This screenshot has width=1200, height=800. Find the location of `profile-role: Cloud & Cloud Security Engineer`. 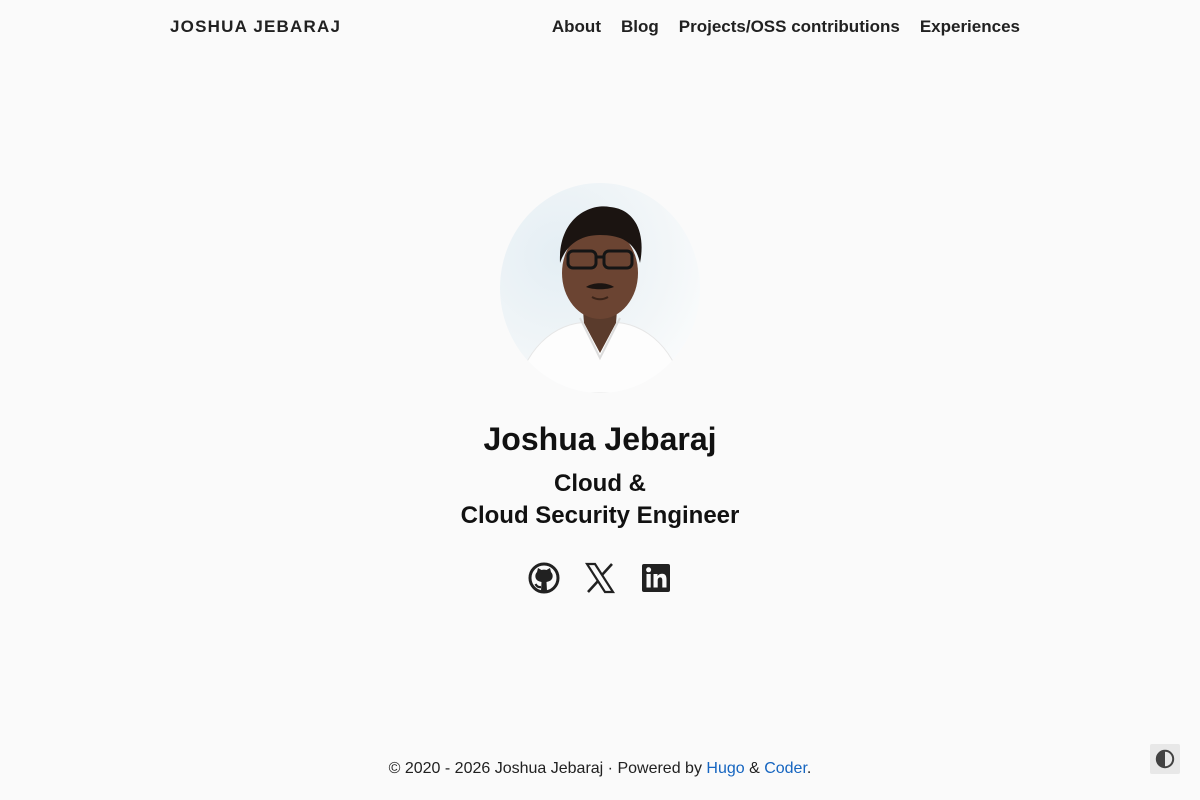

profile-role: Cloud & Cloud Security Engineer is located at coordinates (600, 500).